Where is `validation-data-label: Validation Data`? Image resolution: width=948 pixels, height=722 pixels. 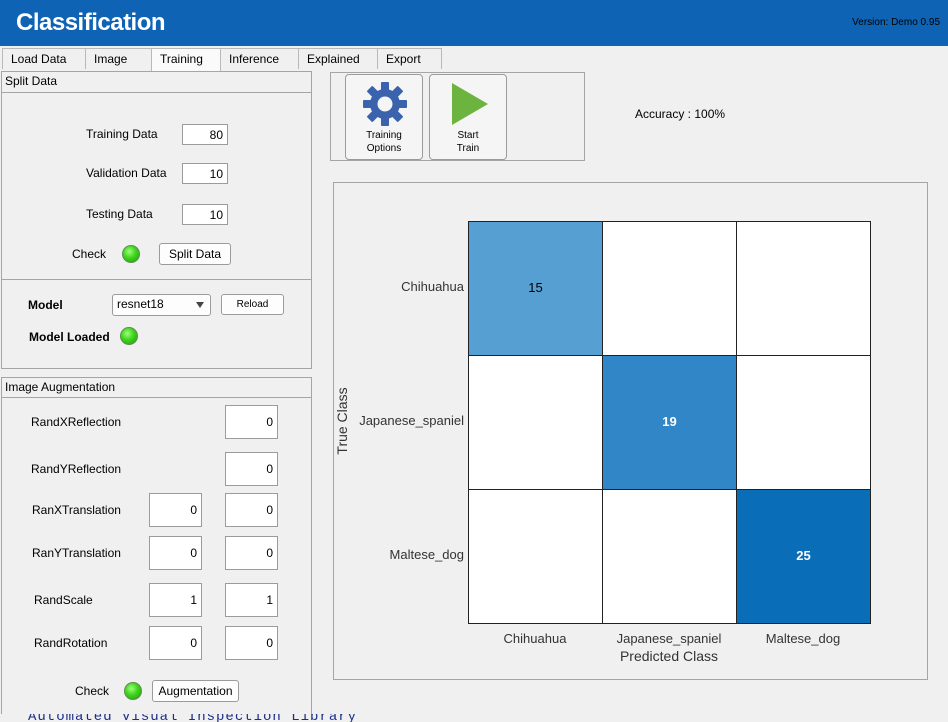 validation-data-label: Validation Data is located at coordinates (126, 173).